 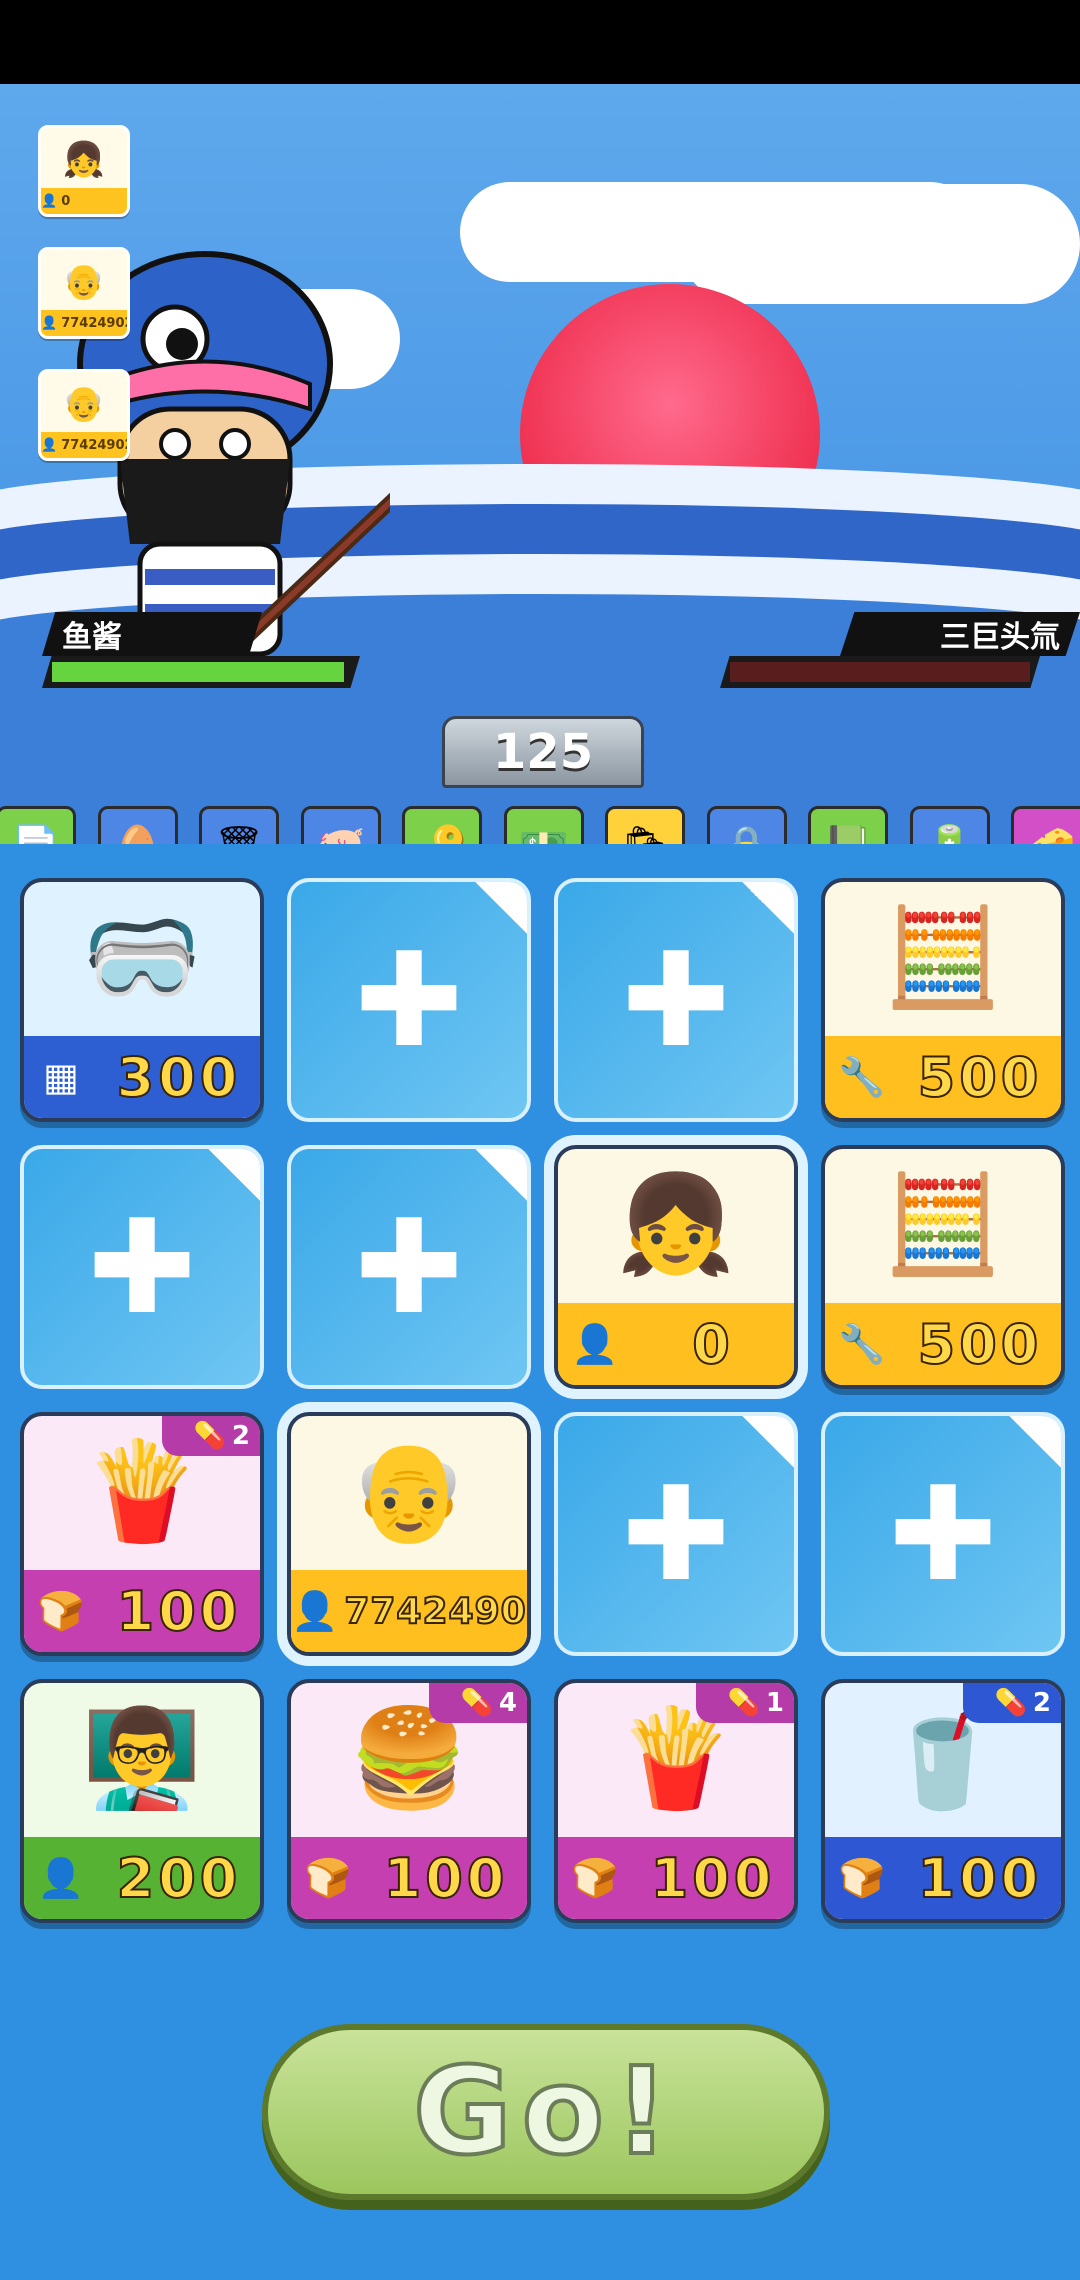 I want to click on enemy-name-plate: 三巨头氚, so click(x=960, y=634).